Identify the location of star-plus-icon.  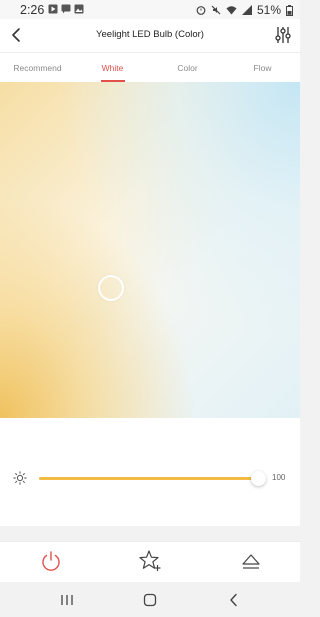
(150, 561).